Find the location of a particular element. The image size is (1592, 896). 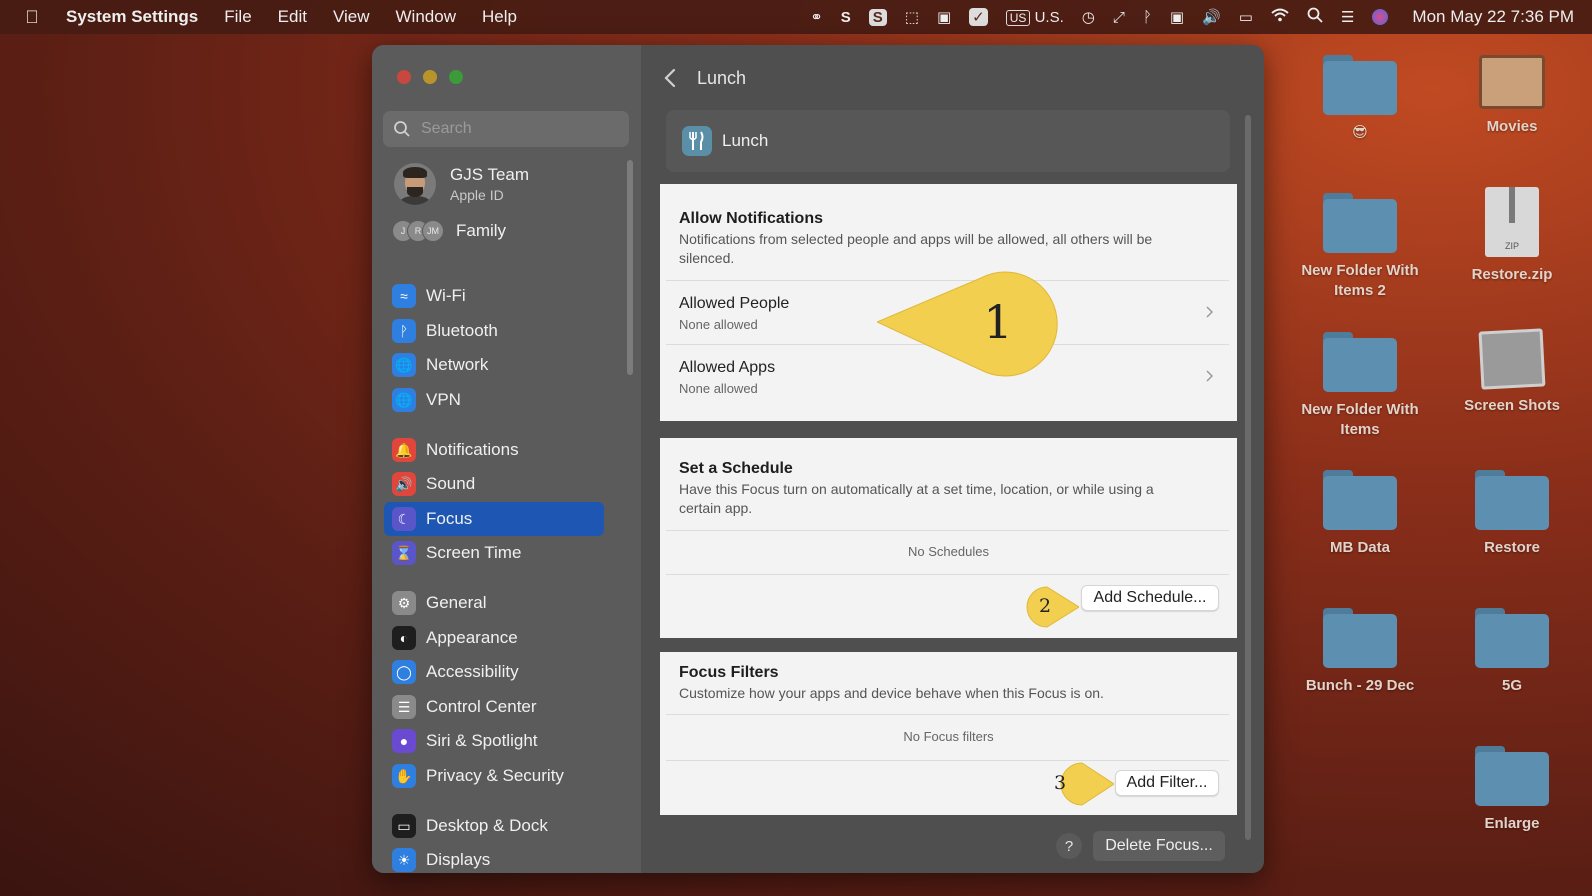

wifi-status-icon is located at coordinates (1280, 17).